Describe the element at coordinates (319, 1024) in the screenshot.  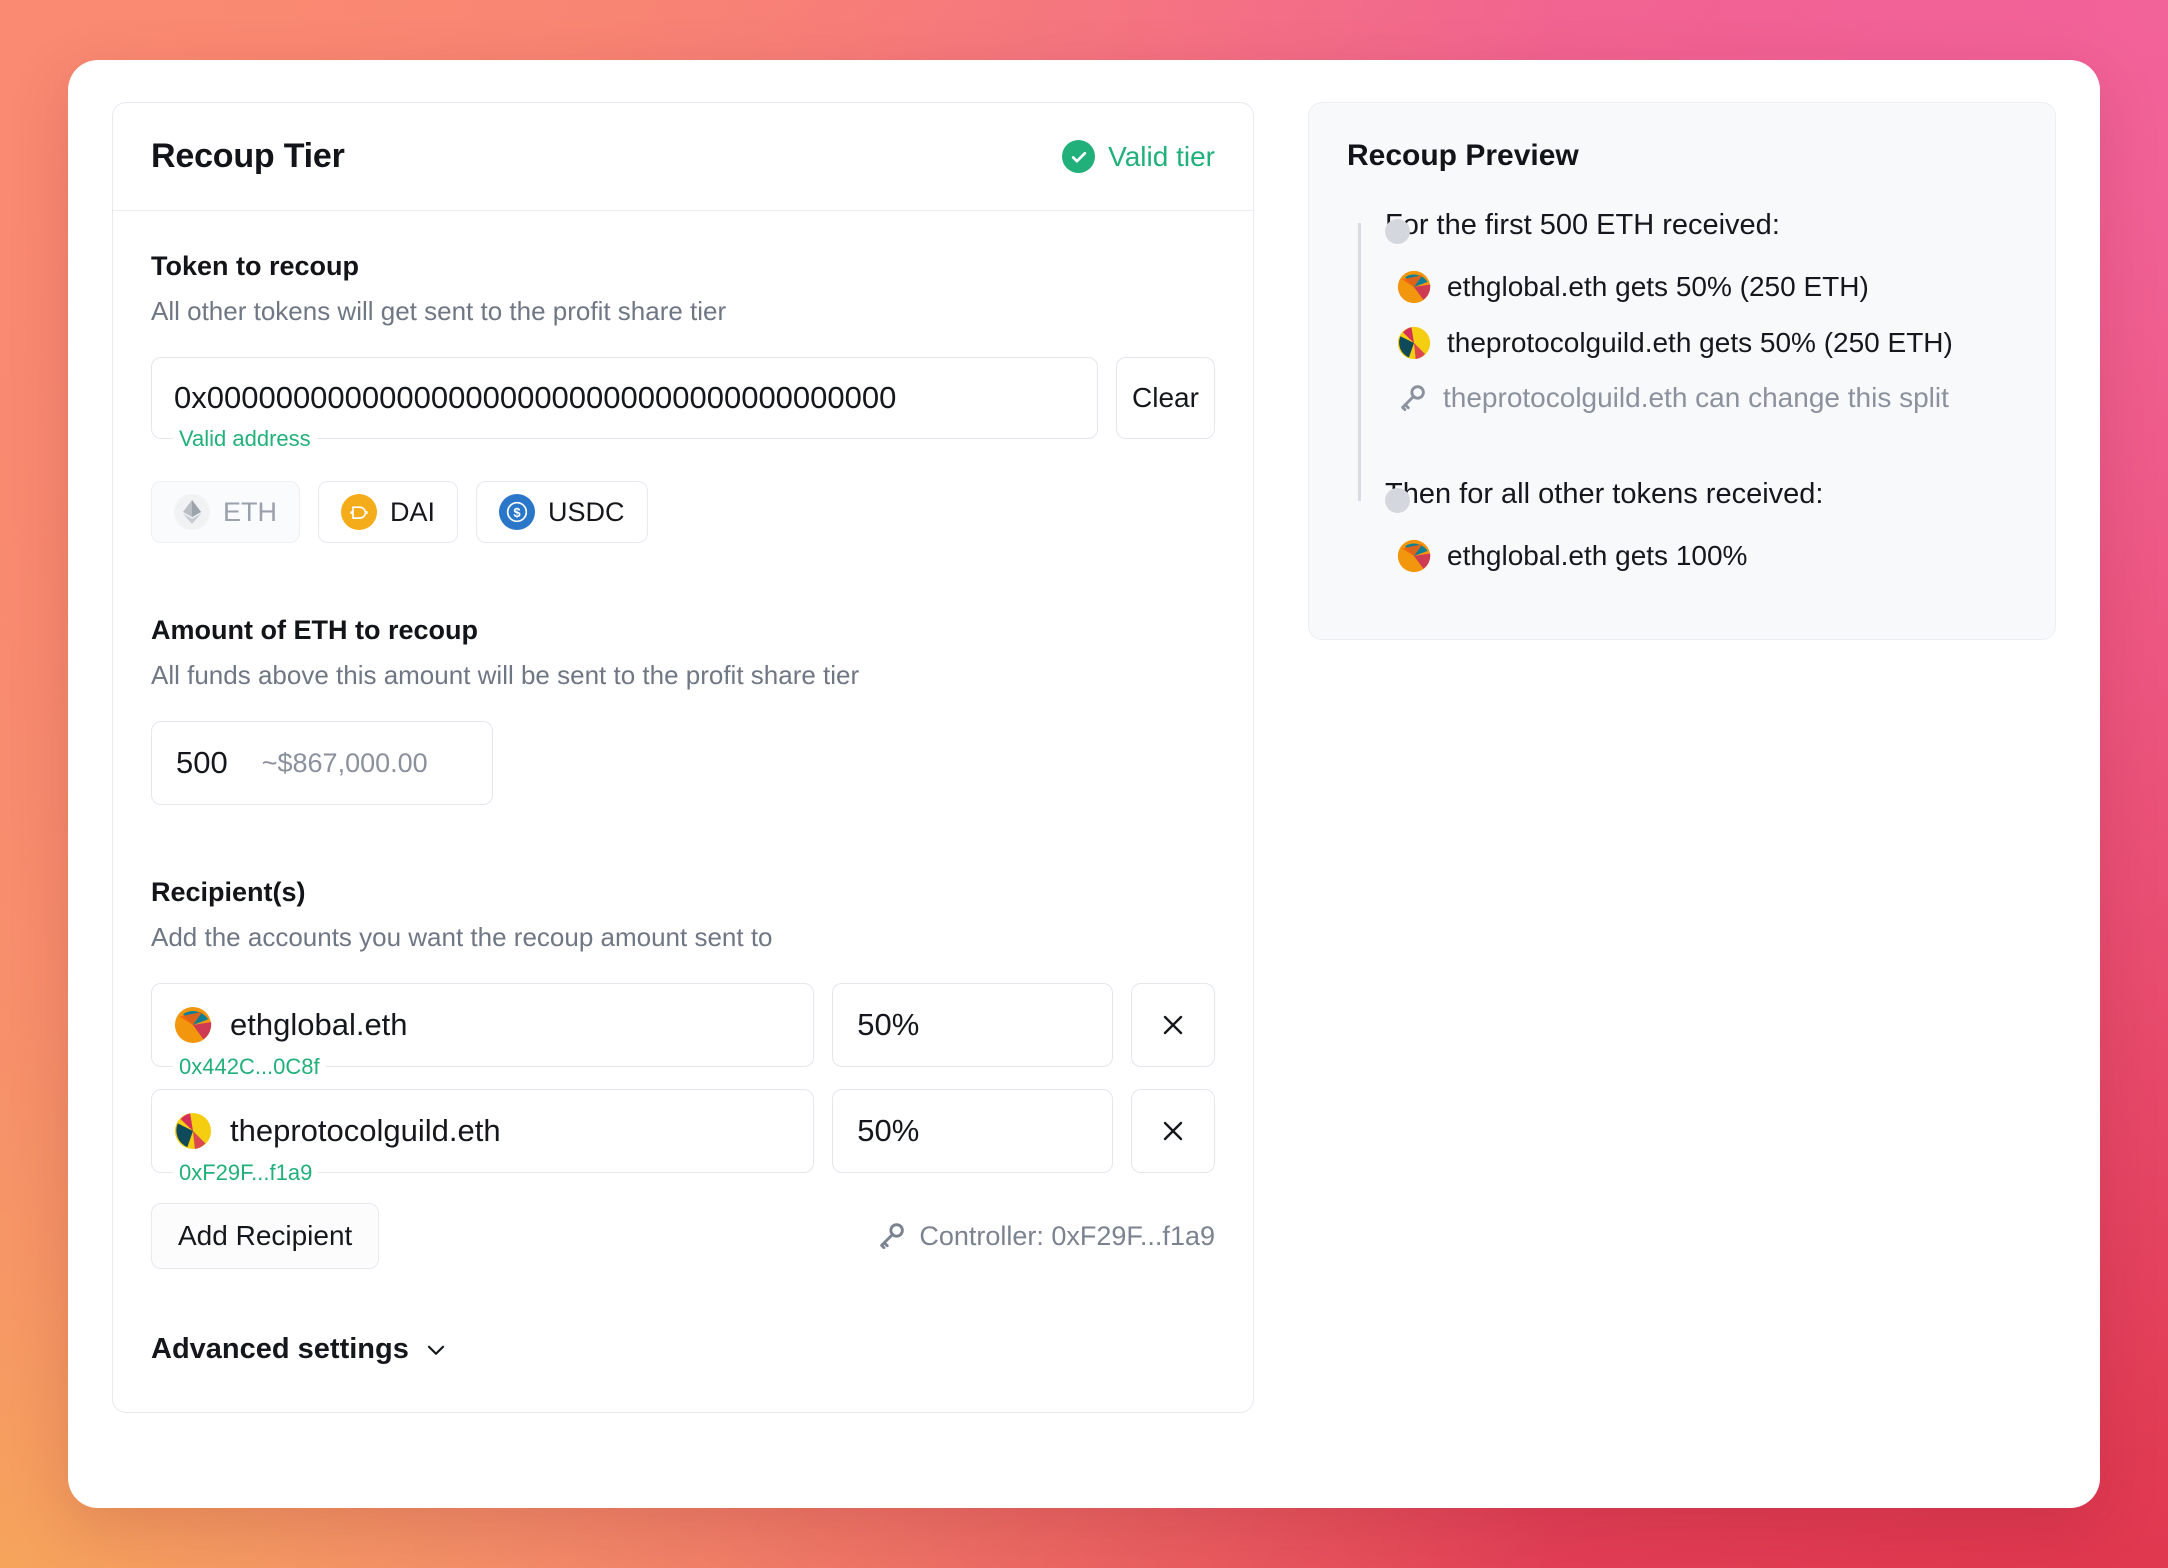
I see `recipient-name-value: ethglobal.eth` at that location.